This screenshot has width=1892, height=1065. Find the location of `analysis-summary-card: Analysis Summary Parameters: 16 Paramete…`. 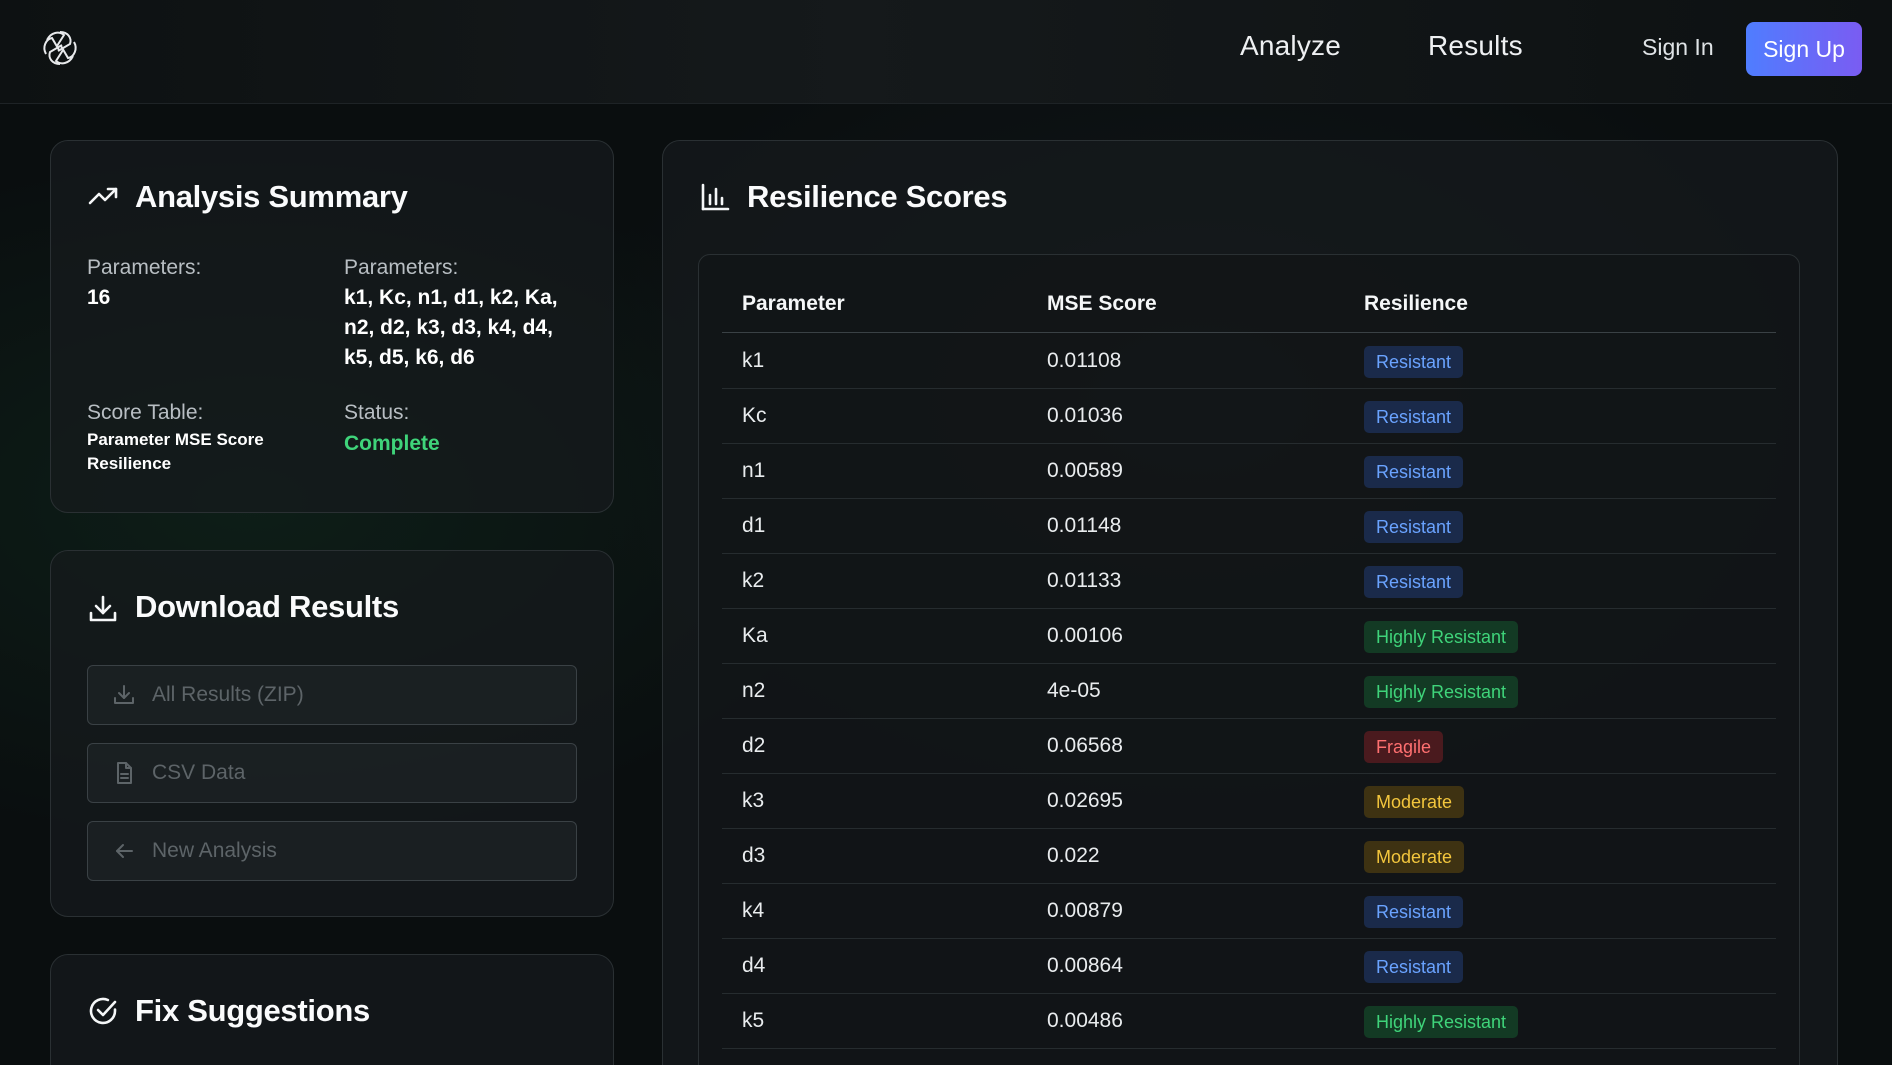

analysis-summary-card: Analysis Summary Parameters: 16 Paramete… is located at coordinates (332, 326).